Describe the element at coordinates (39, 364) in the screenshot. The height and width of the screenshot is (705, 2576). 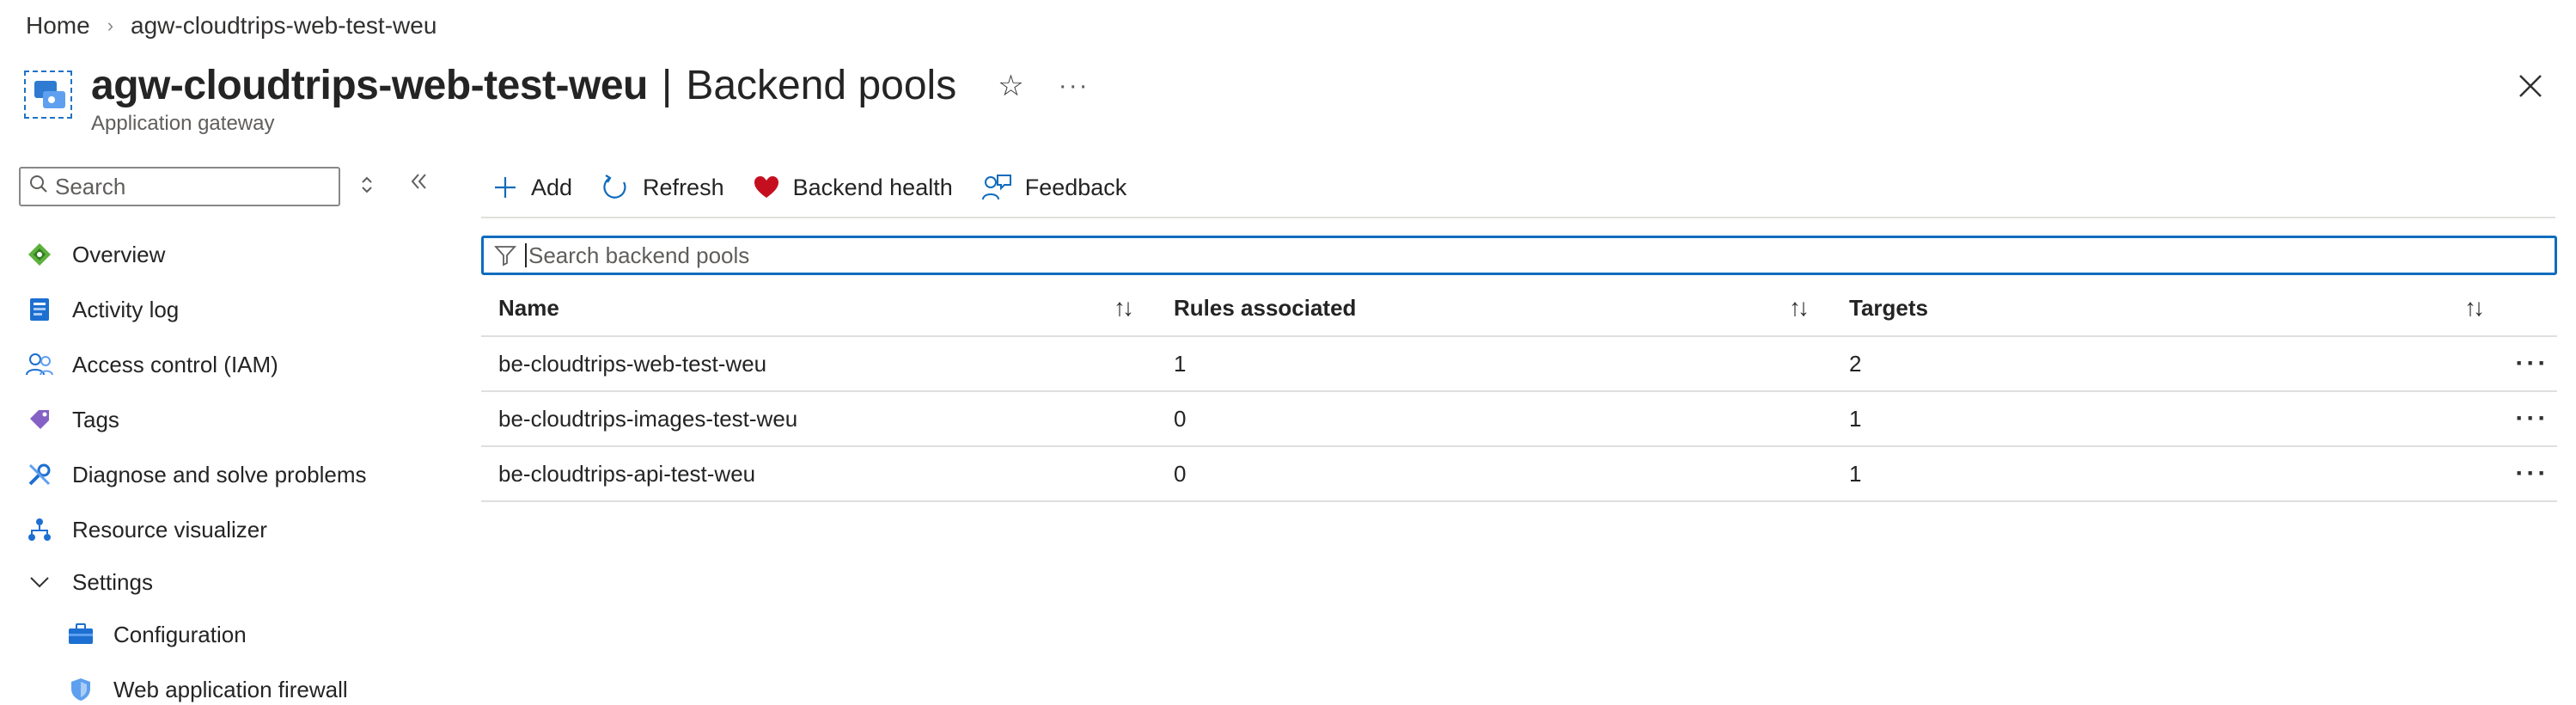
I see `iam-icon` at that location.